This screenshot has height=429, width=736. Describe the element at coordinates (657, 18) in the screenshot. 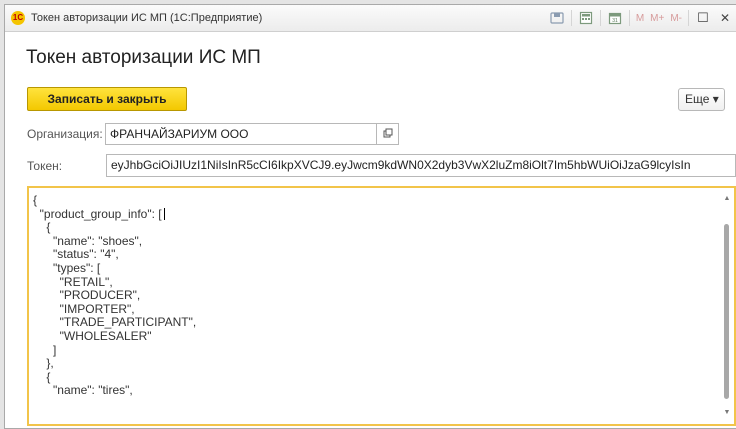

I see `memory-add-button: M+` at that location.